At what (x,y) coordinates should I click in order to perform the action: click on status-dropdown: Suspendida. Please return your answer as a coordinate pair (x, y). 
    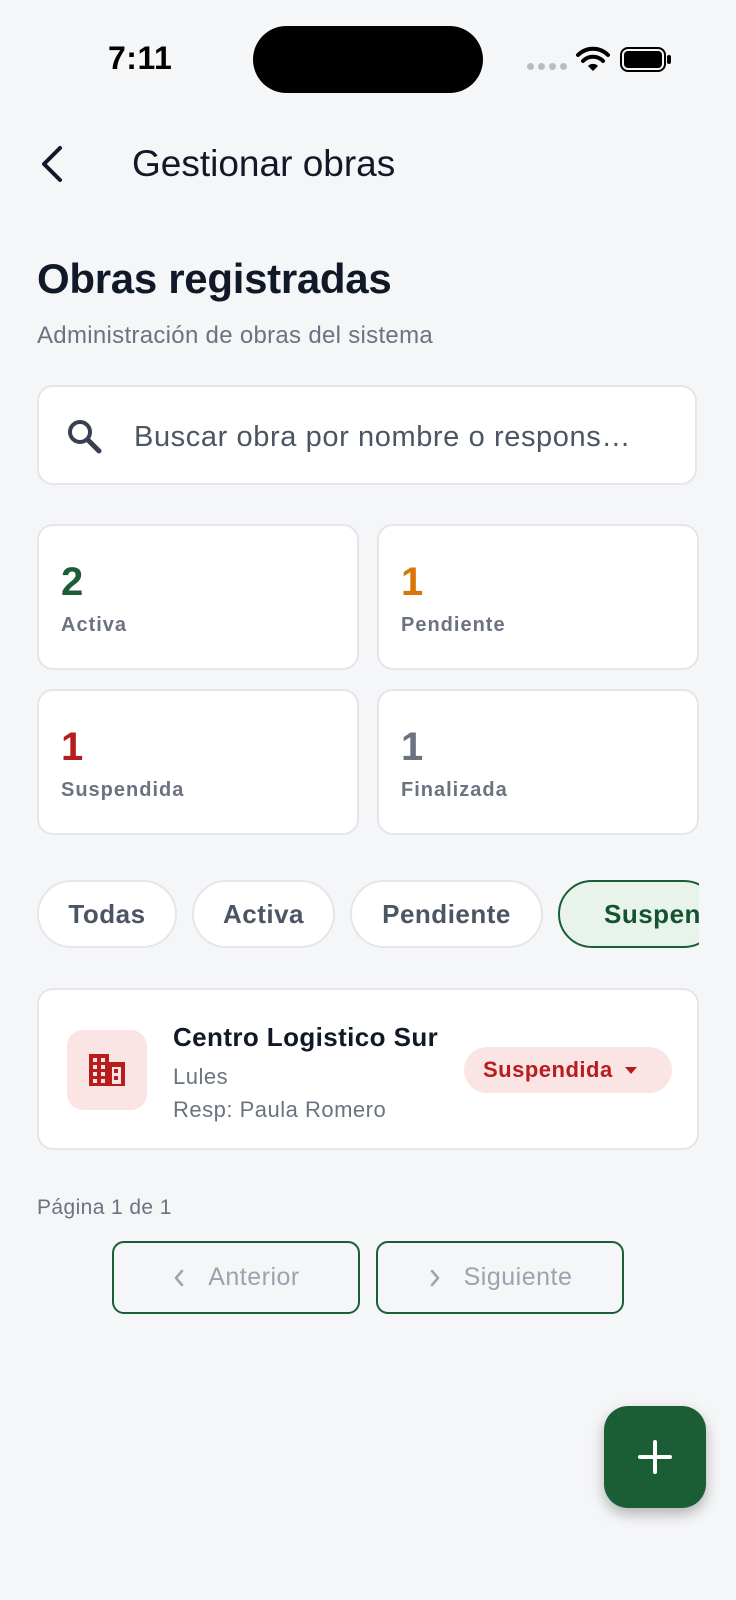
    Looking at the image, I should click on (568, 1070).